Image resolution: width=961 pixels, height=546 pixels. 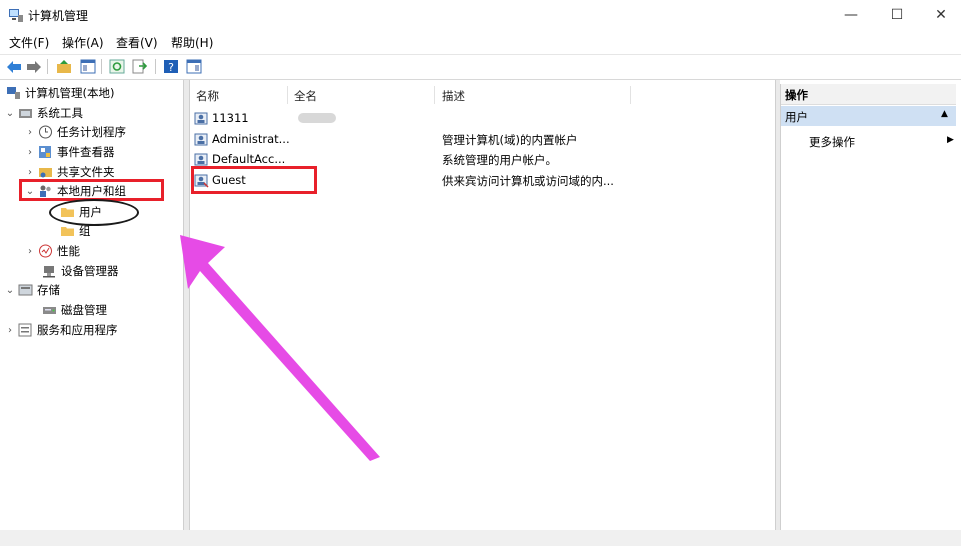 What do you see at coordinates (868, 94) in the screenshot?
I see `actions-title: 操作` at bounding box center [868, 94].